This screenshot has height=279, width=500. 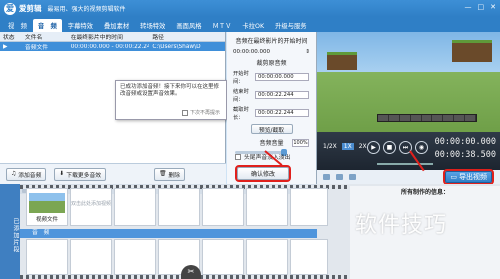 What do you see at coordinates (339, 177) in the screenshot?
I see `fullscreen-icon` at bounding box center [339, 177].